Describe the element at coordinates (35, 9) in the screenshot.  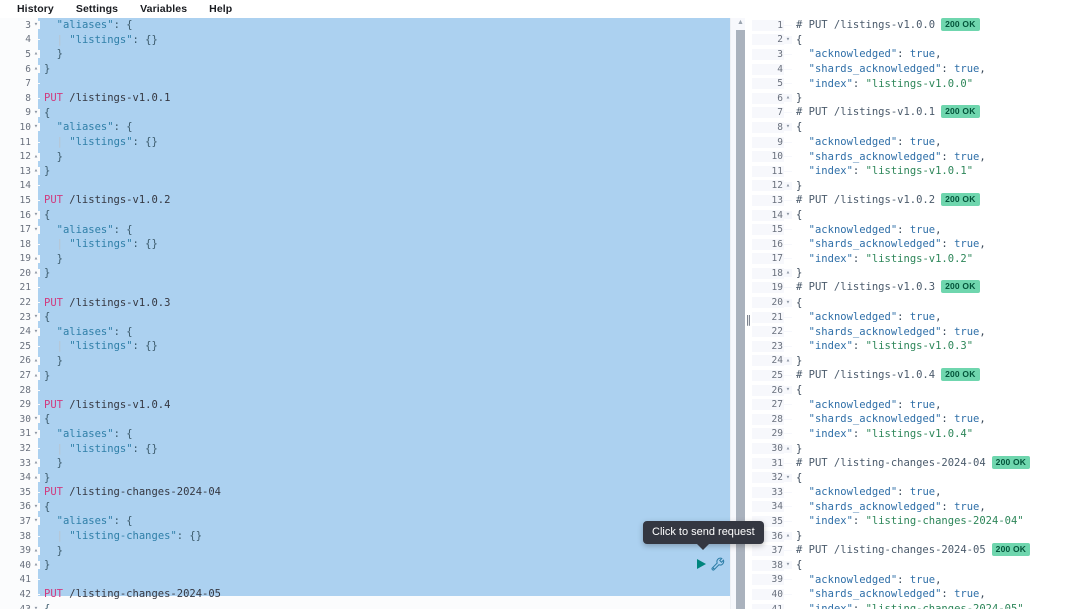
I see `menu-item-history: History` at that location.